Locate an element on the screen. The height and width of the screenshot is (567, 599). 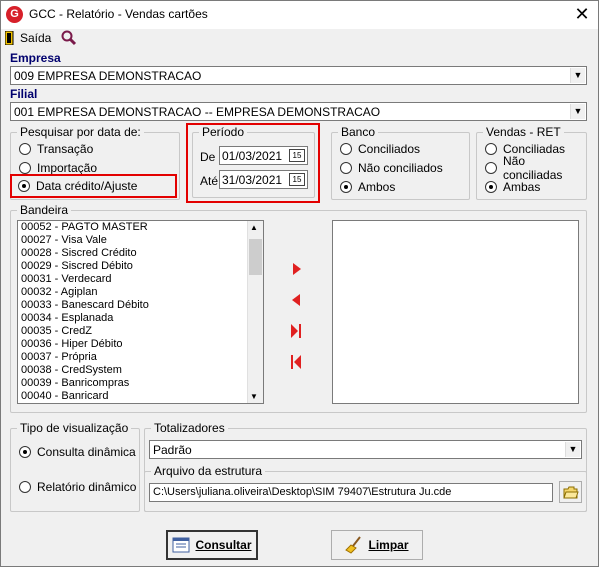
date-to-field: 31/03/2021 15 is located at coordinates (263, 179).